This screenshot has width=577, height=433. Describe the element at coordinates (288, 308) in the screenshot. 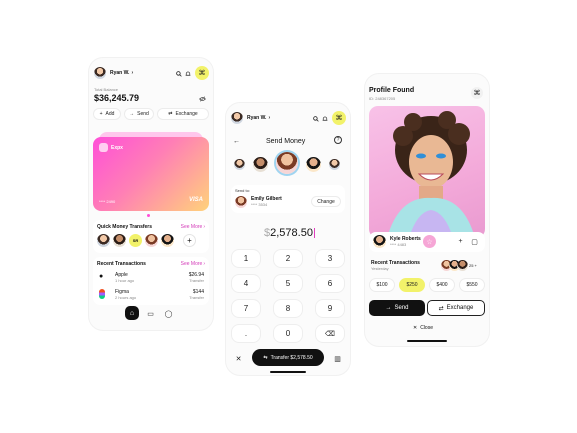

I see `keypad-key-8: 8` at that location.